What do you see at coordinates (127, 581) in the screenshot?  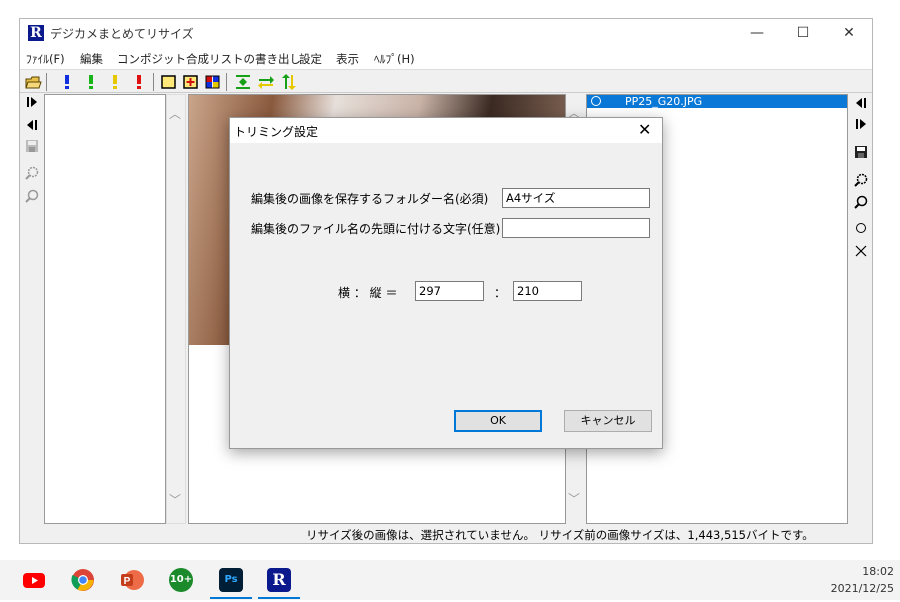 I see `svg-text: P` at bounding box center [127, 581].